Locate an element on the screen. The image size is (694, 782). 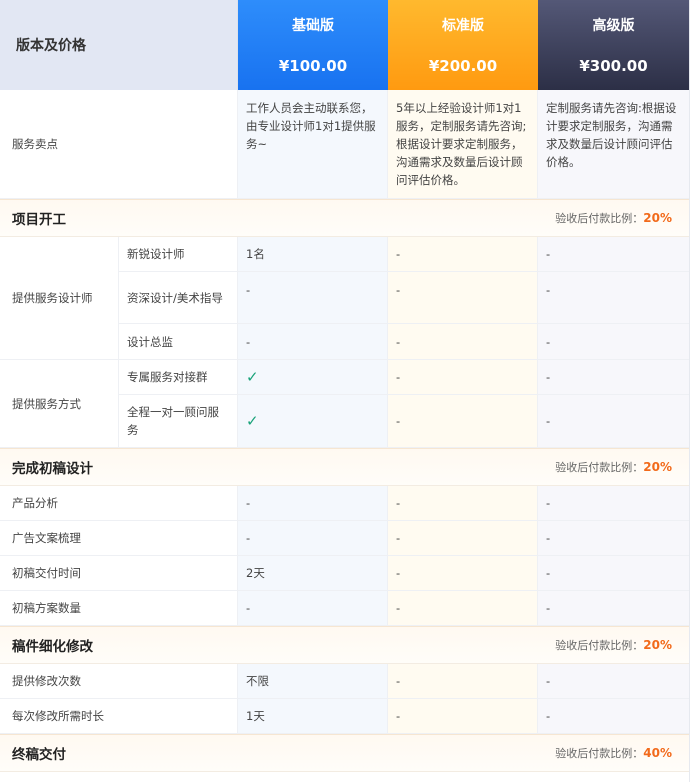
section-header: 项目开工 验收后付款比例：20% is located at coordinates (344, 218).